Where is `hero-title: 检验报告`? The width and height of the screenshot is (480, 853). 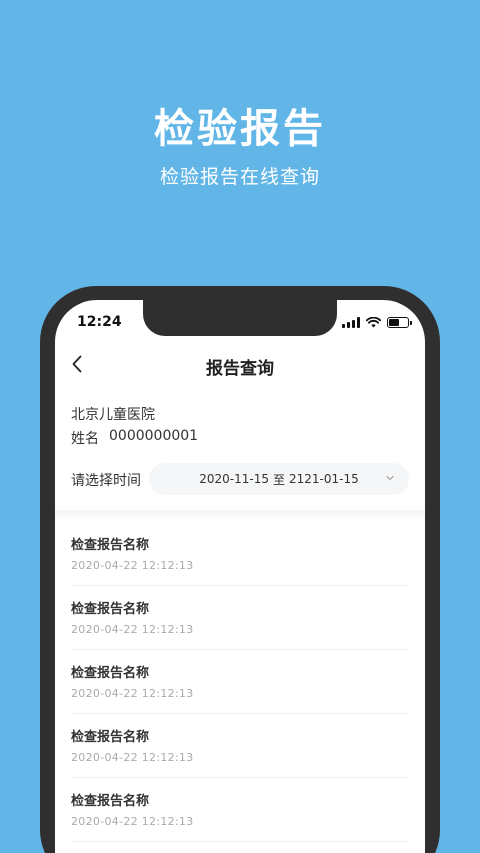 hero-title: 检验报告 is located at coordinates (240, 129).